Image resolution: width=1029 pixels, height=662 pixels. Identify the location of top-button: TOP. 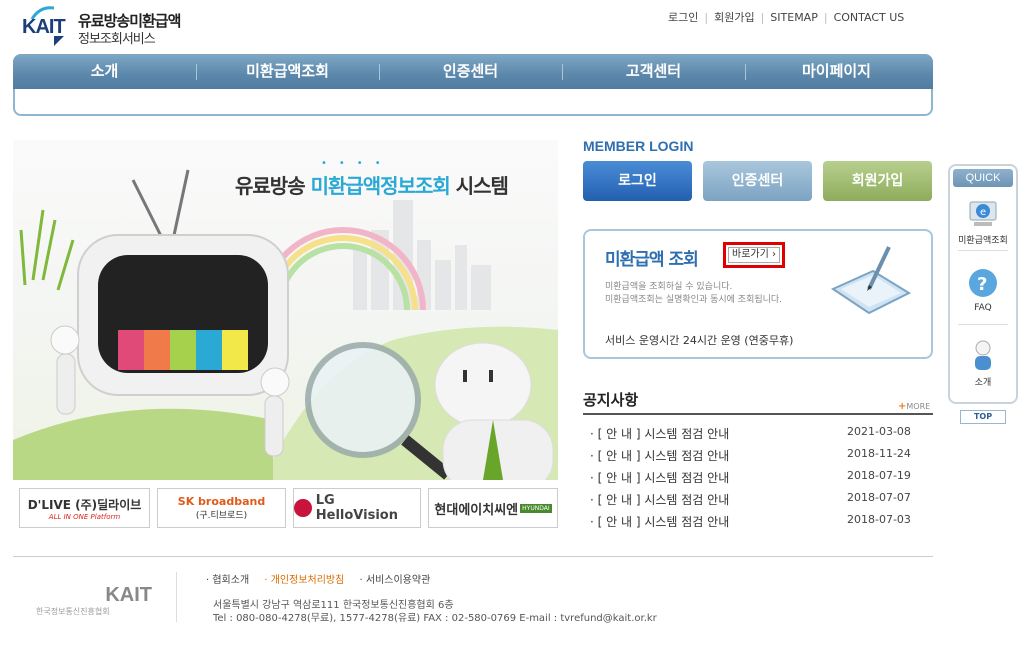
(983, 417).